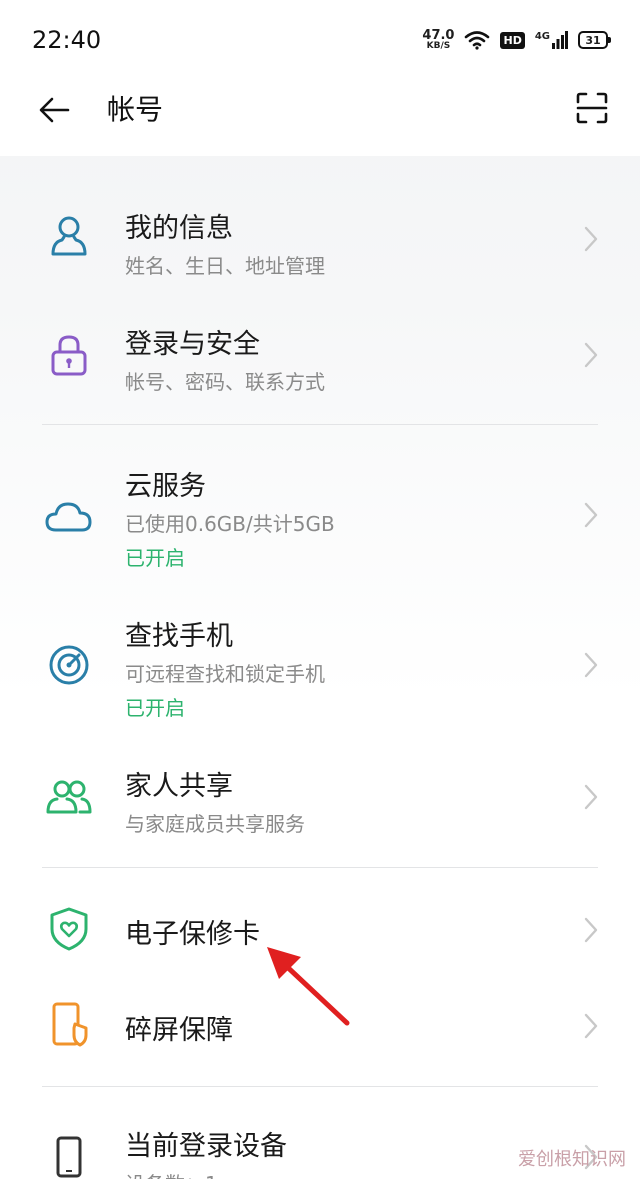  Describe the element at coordinates (215, 824) in the screenshot. I see `menu-item-subtitle: 与家庭成员共享服务` at that location.